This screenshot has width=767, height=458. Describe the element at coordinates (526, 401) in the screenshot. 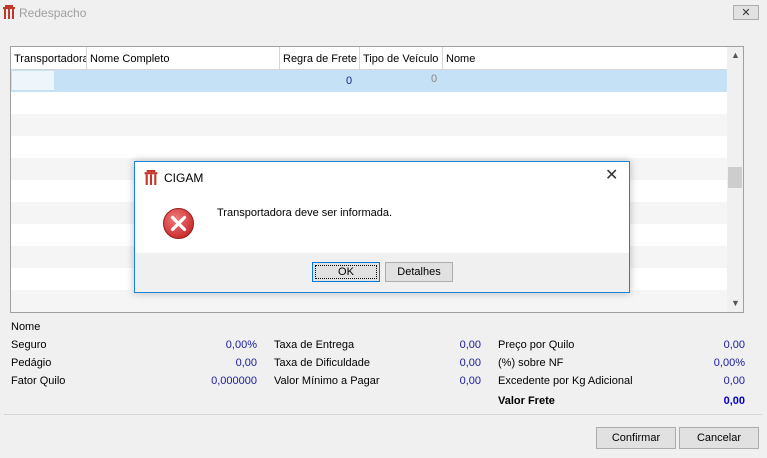

I see `valor-frete-label: Valor Frete` at that location.